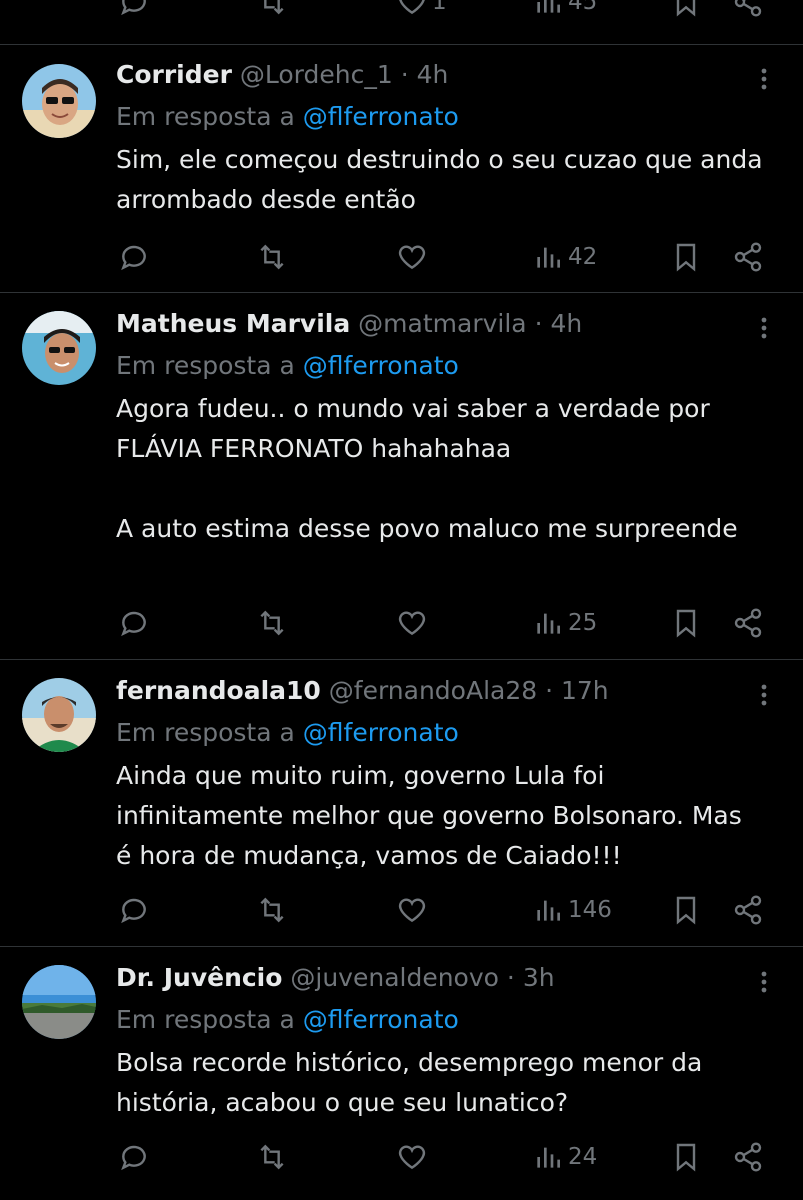 The image size is (803, 1200). I want to click on views-button: 25, so click(564, 623).